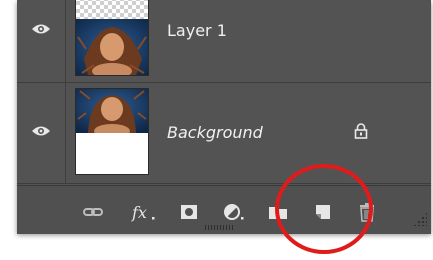 This screenshot has height=260, width=433. What do you see at coordinates (139, 212) in the screenshot?
I see `svg-text: fx` at bounding box center [139, 212].